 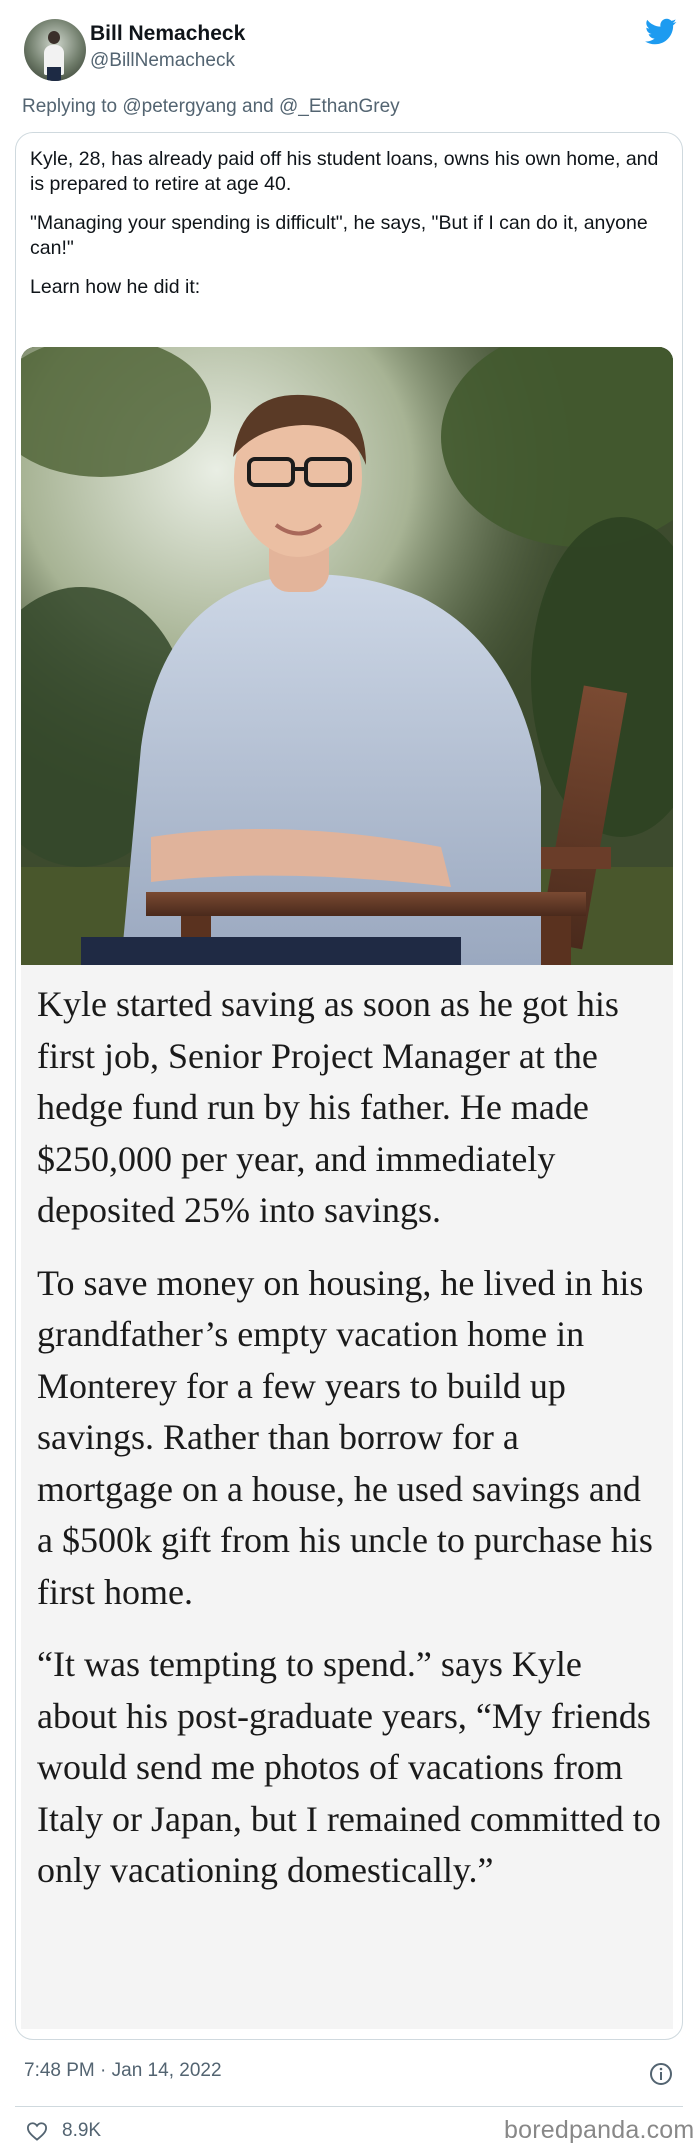 What do you see at coordinates (115, 287) in the screenshot?
I see `intro-paragraph: Learn how he did it:` at bounding box center [115, 287].